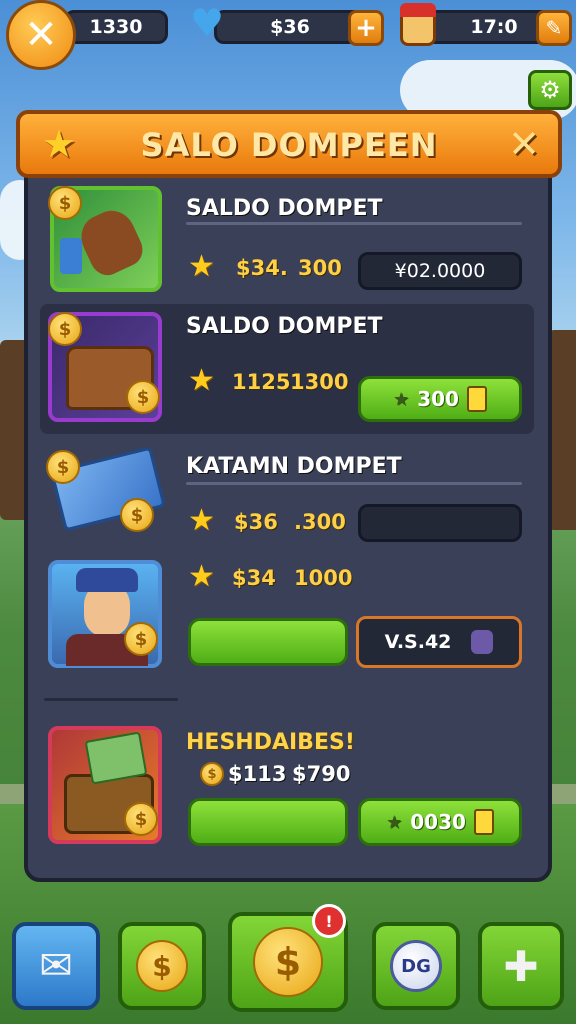 Image resolution: width=576 pixels, height=1024 pixels. What do you see at coordinates (270, 742) in the screenshot?
I see `row-title: HESHDAIBES!` at bounding box center [270, 742].